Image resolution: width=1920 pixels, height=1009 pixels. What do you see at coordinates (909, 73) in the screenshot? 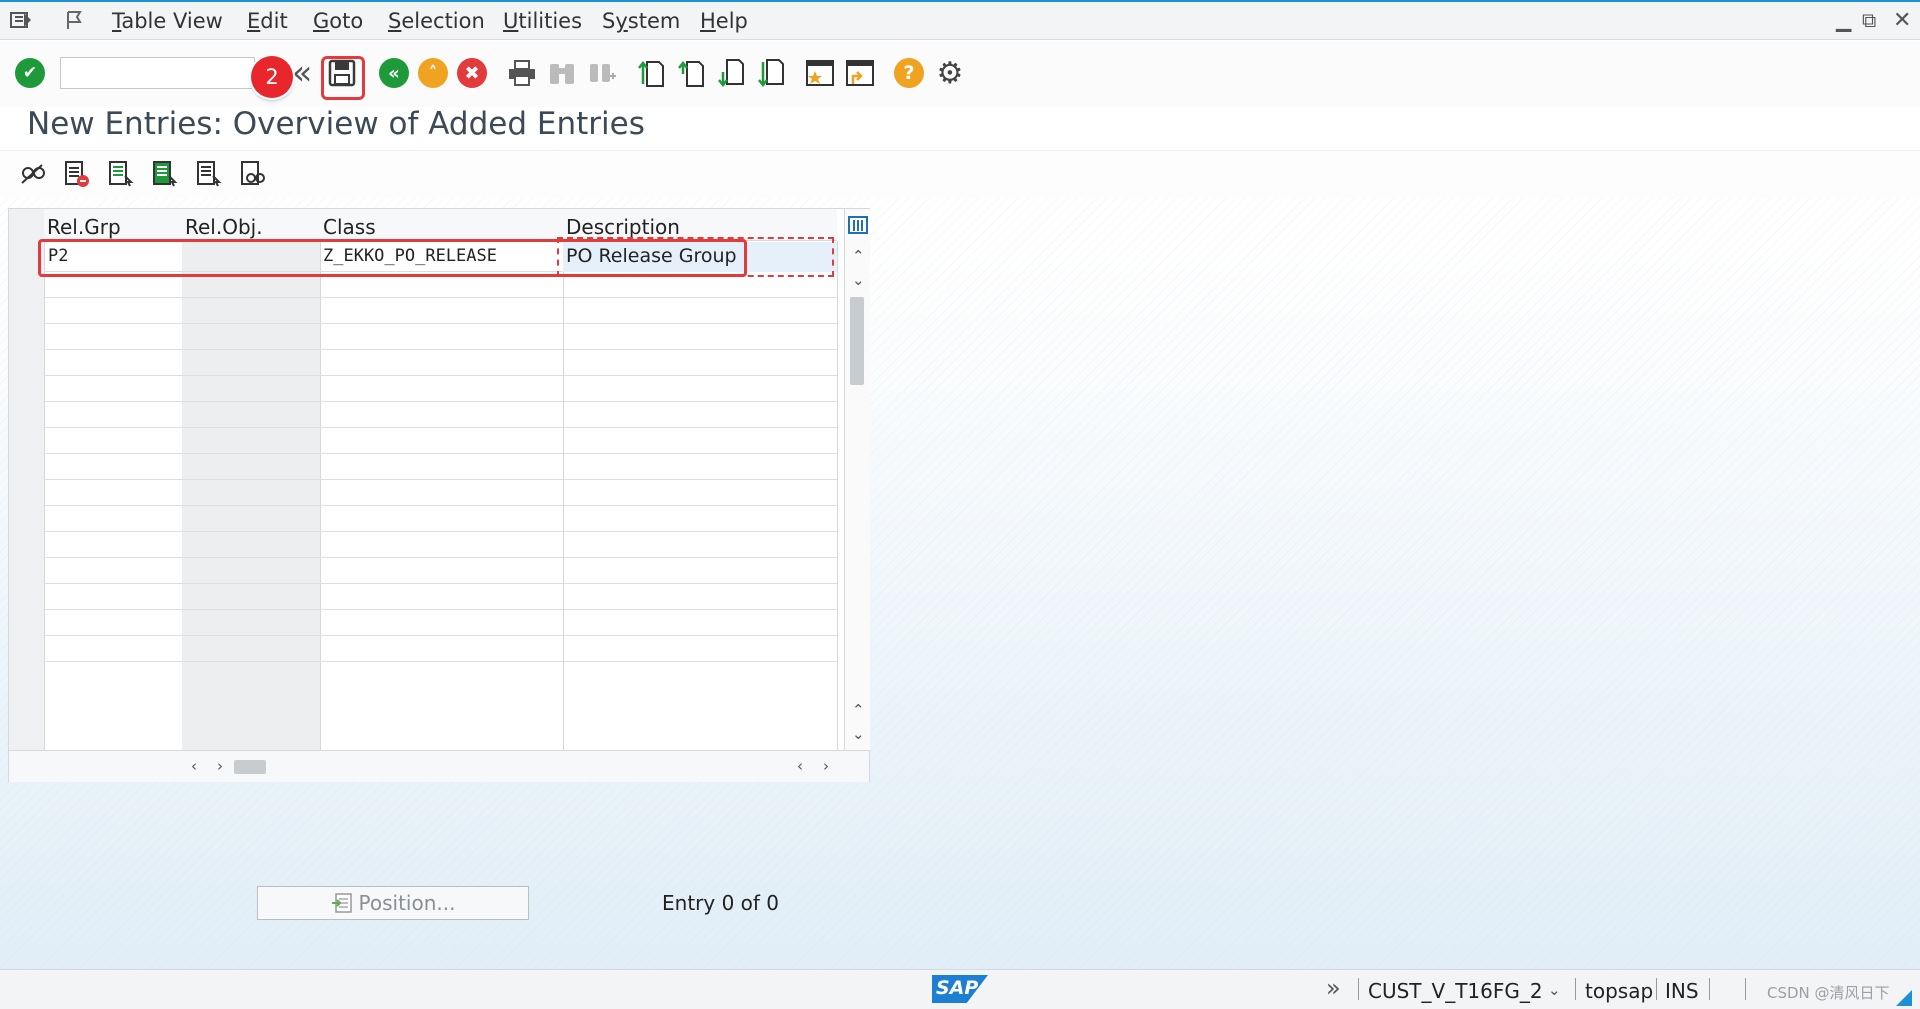
I see `help-icon: ?` at bounding box center [909, 73].